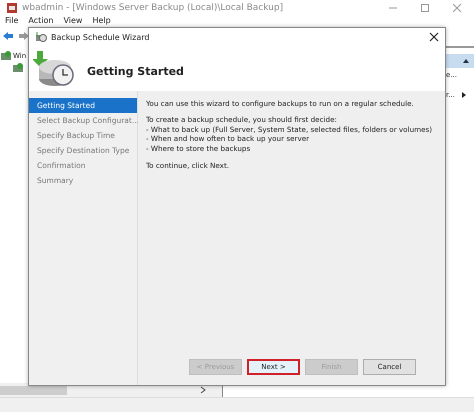  What do you see at coordinates (135, 71) in the screenshot?
I see `page-heading: Getting Started` at bounding box center [135, 71].